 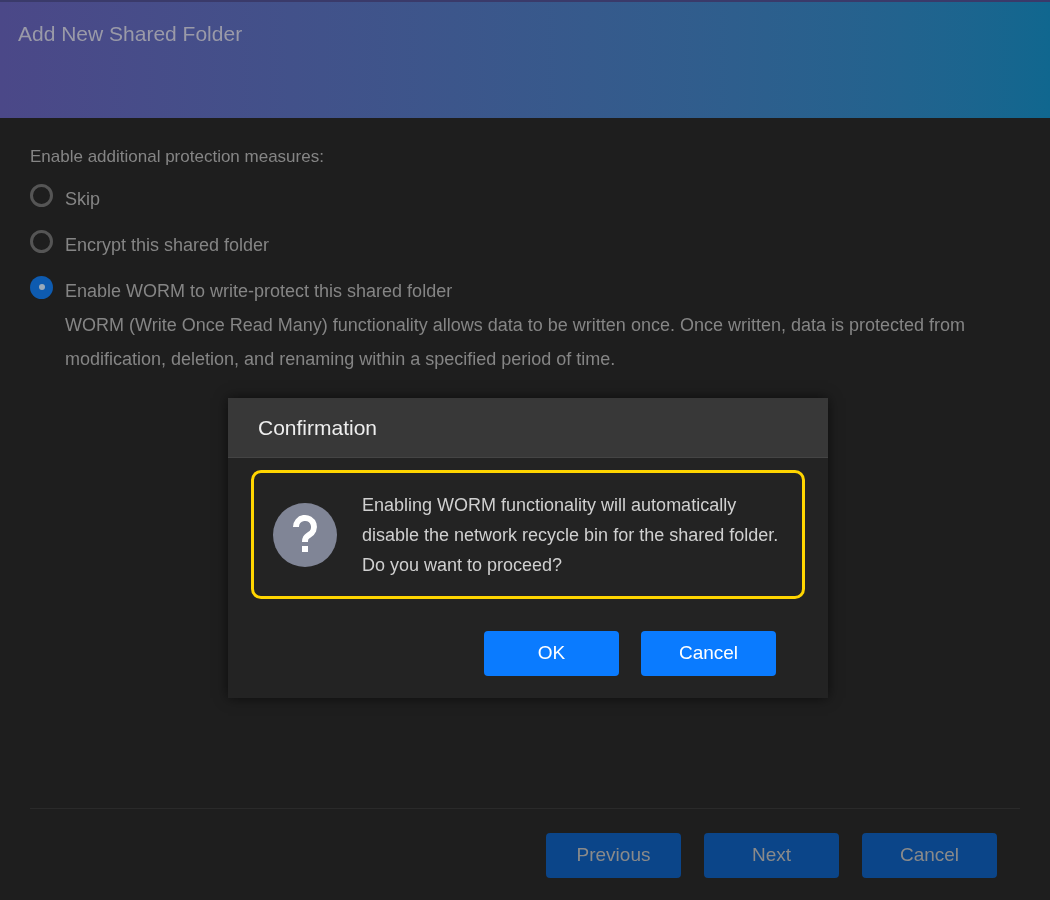 What do you see at coordinates (177, 157) in the screenshot?
I see `section-label: Enable additional protection measures:` at bounding box center [177, 157].